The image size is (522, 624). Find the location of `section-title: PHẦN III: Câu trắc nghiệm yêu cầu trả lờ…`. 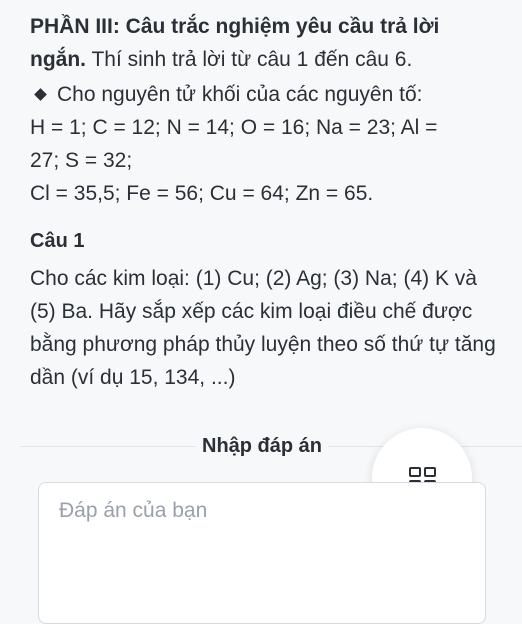

section-title: PHẦN III: Câu trắc nghiệm yêu cầu trả lờ… is located at coordinates (263, 43).